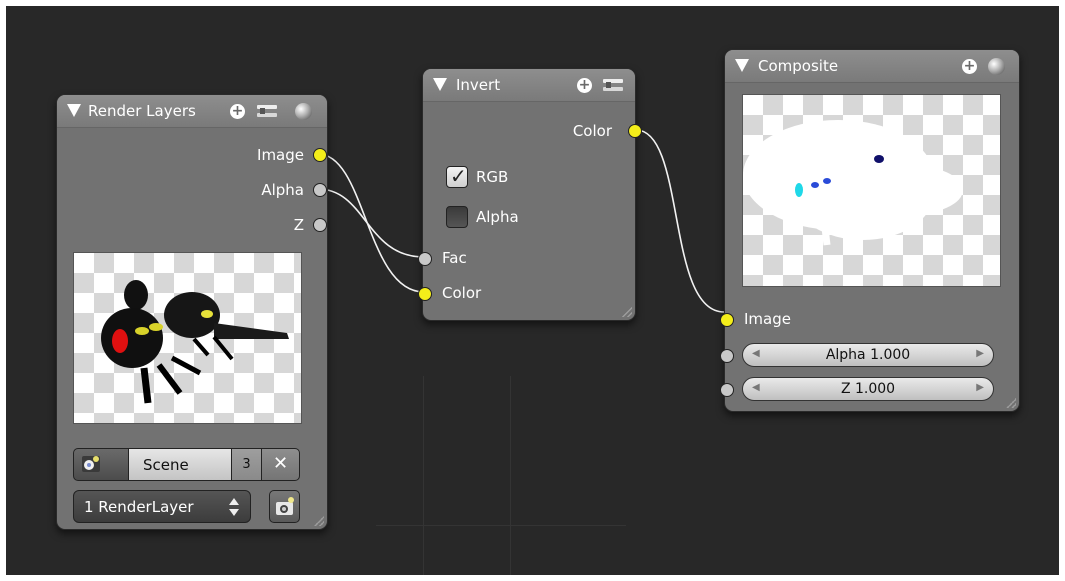 The width and height of the screenshot is (1065, 581). Describe the element at coordinates (282, 190) in the screenshot. I see `output-alpha-label: Alpha` at that location.